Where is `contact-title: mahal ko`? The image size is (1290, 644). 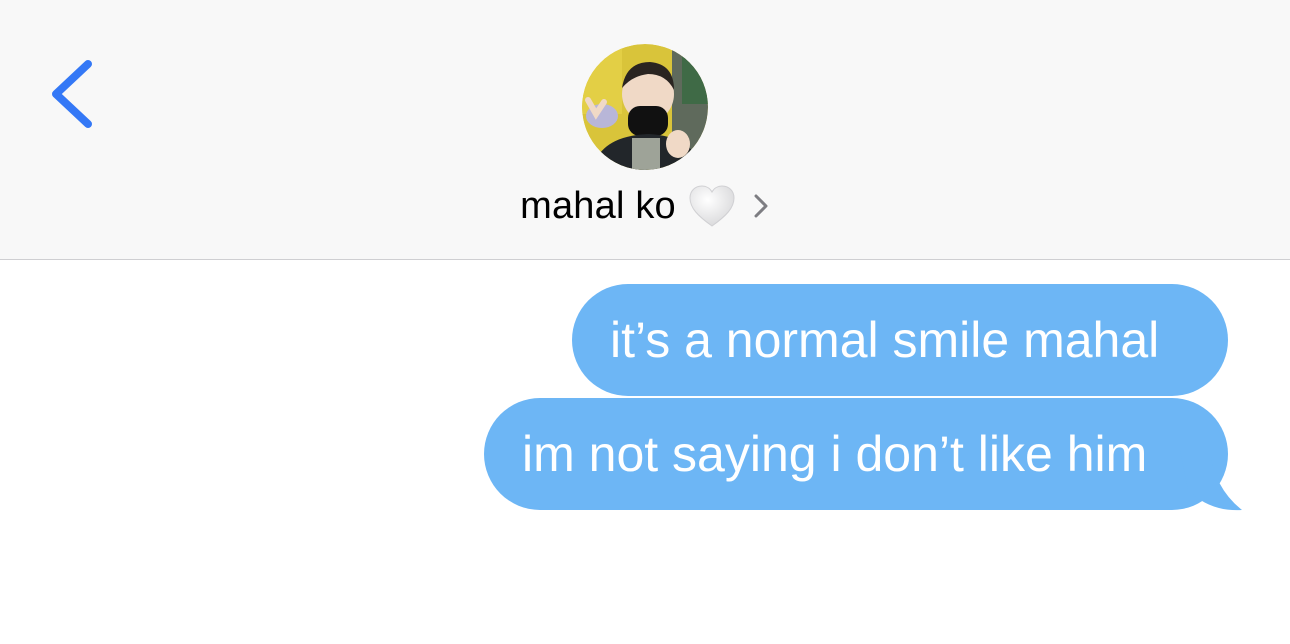
contact-title: mahal ko is located at coordinates (645, 206).